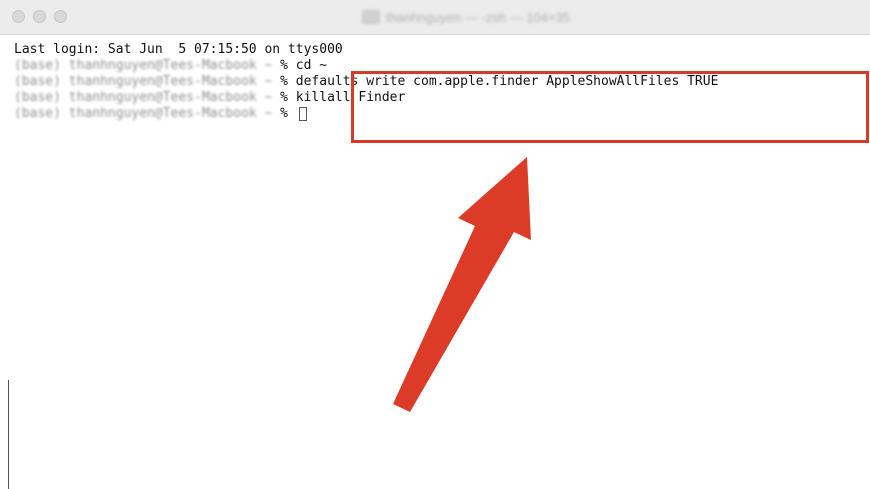 The image size is (870, 489). Describe the element at coordinates (8, 434) in the screenshot. I see `window-edge` at that location.